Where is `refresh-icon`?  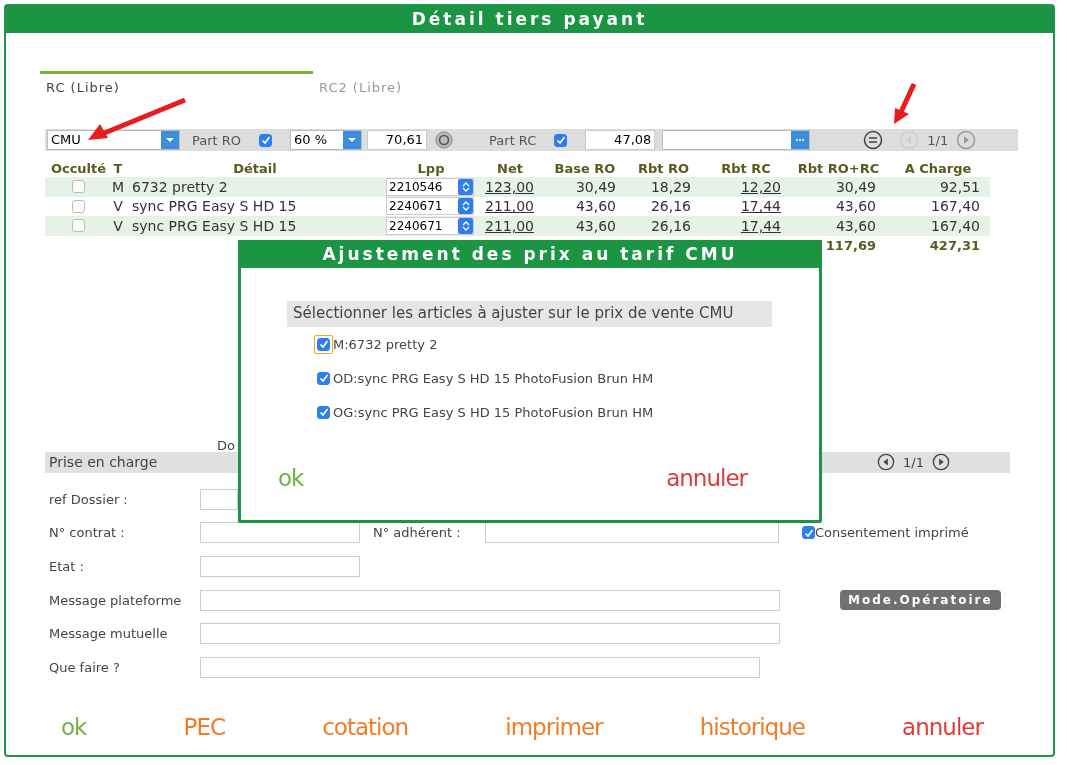
refresh-icon is located at coordinates (444, 140).